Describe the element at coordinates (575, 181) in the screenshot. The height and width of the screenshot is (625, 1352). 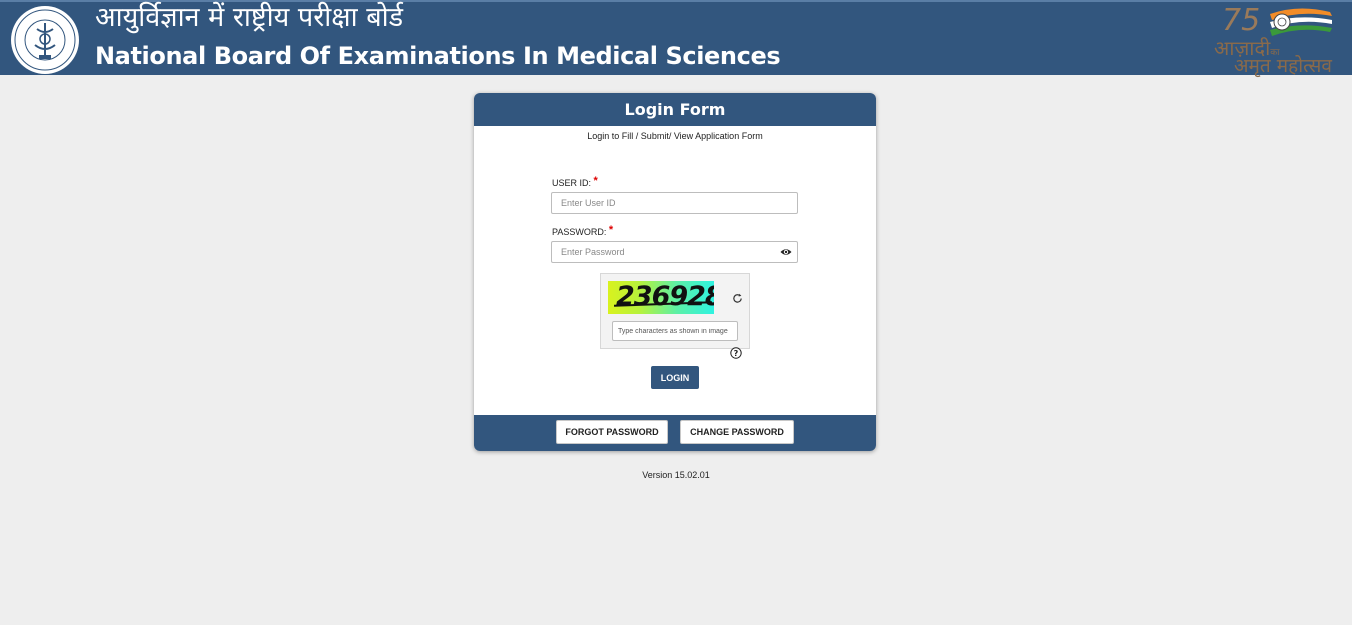
I see `user-id-label: USER ID: *` at that location.